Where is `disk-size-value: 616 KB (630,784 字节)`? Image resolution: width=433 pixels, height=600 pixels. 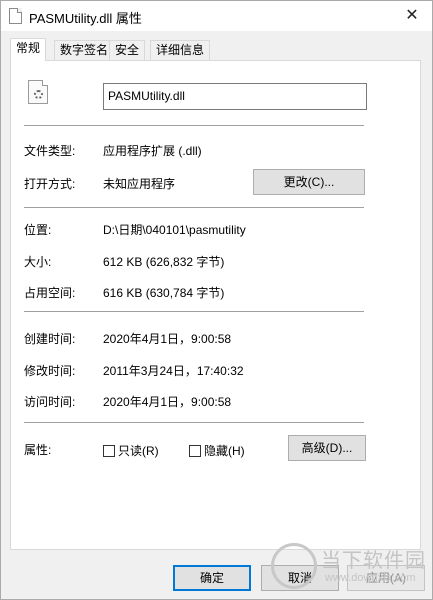
disk-size-value: 616 KB (630,784 字节) is located at coordinates (164, 293).